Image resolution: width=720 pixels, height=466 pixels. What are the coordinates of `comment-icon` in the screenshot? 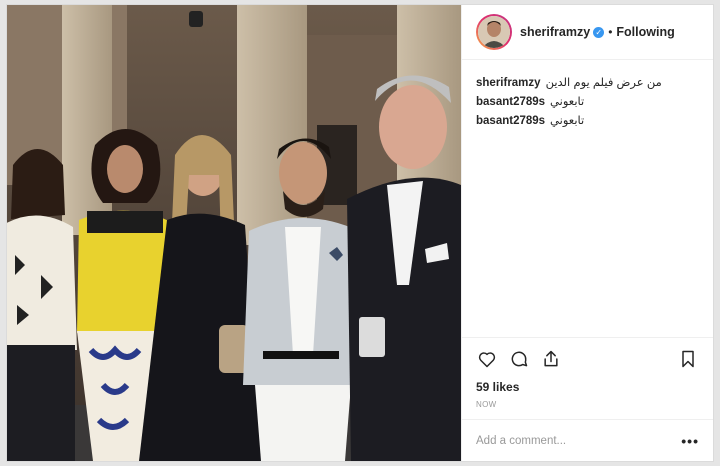 It's located at (519, 359).